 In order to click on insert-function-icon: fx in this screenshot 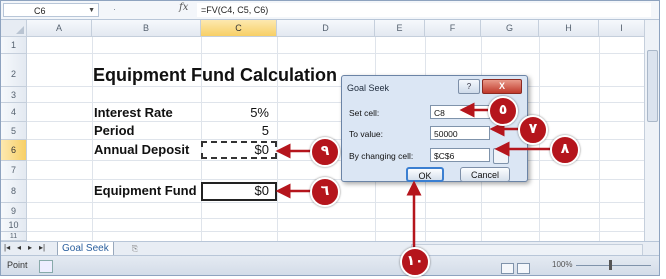, I will do `click(183, 7)`.